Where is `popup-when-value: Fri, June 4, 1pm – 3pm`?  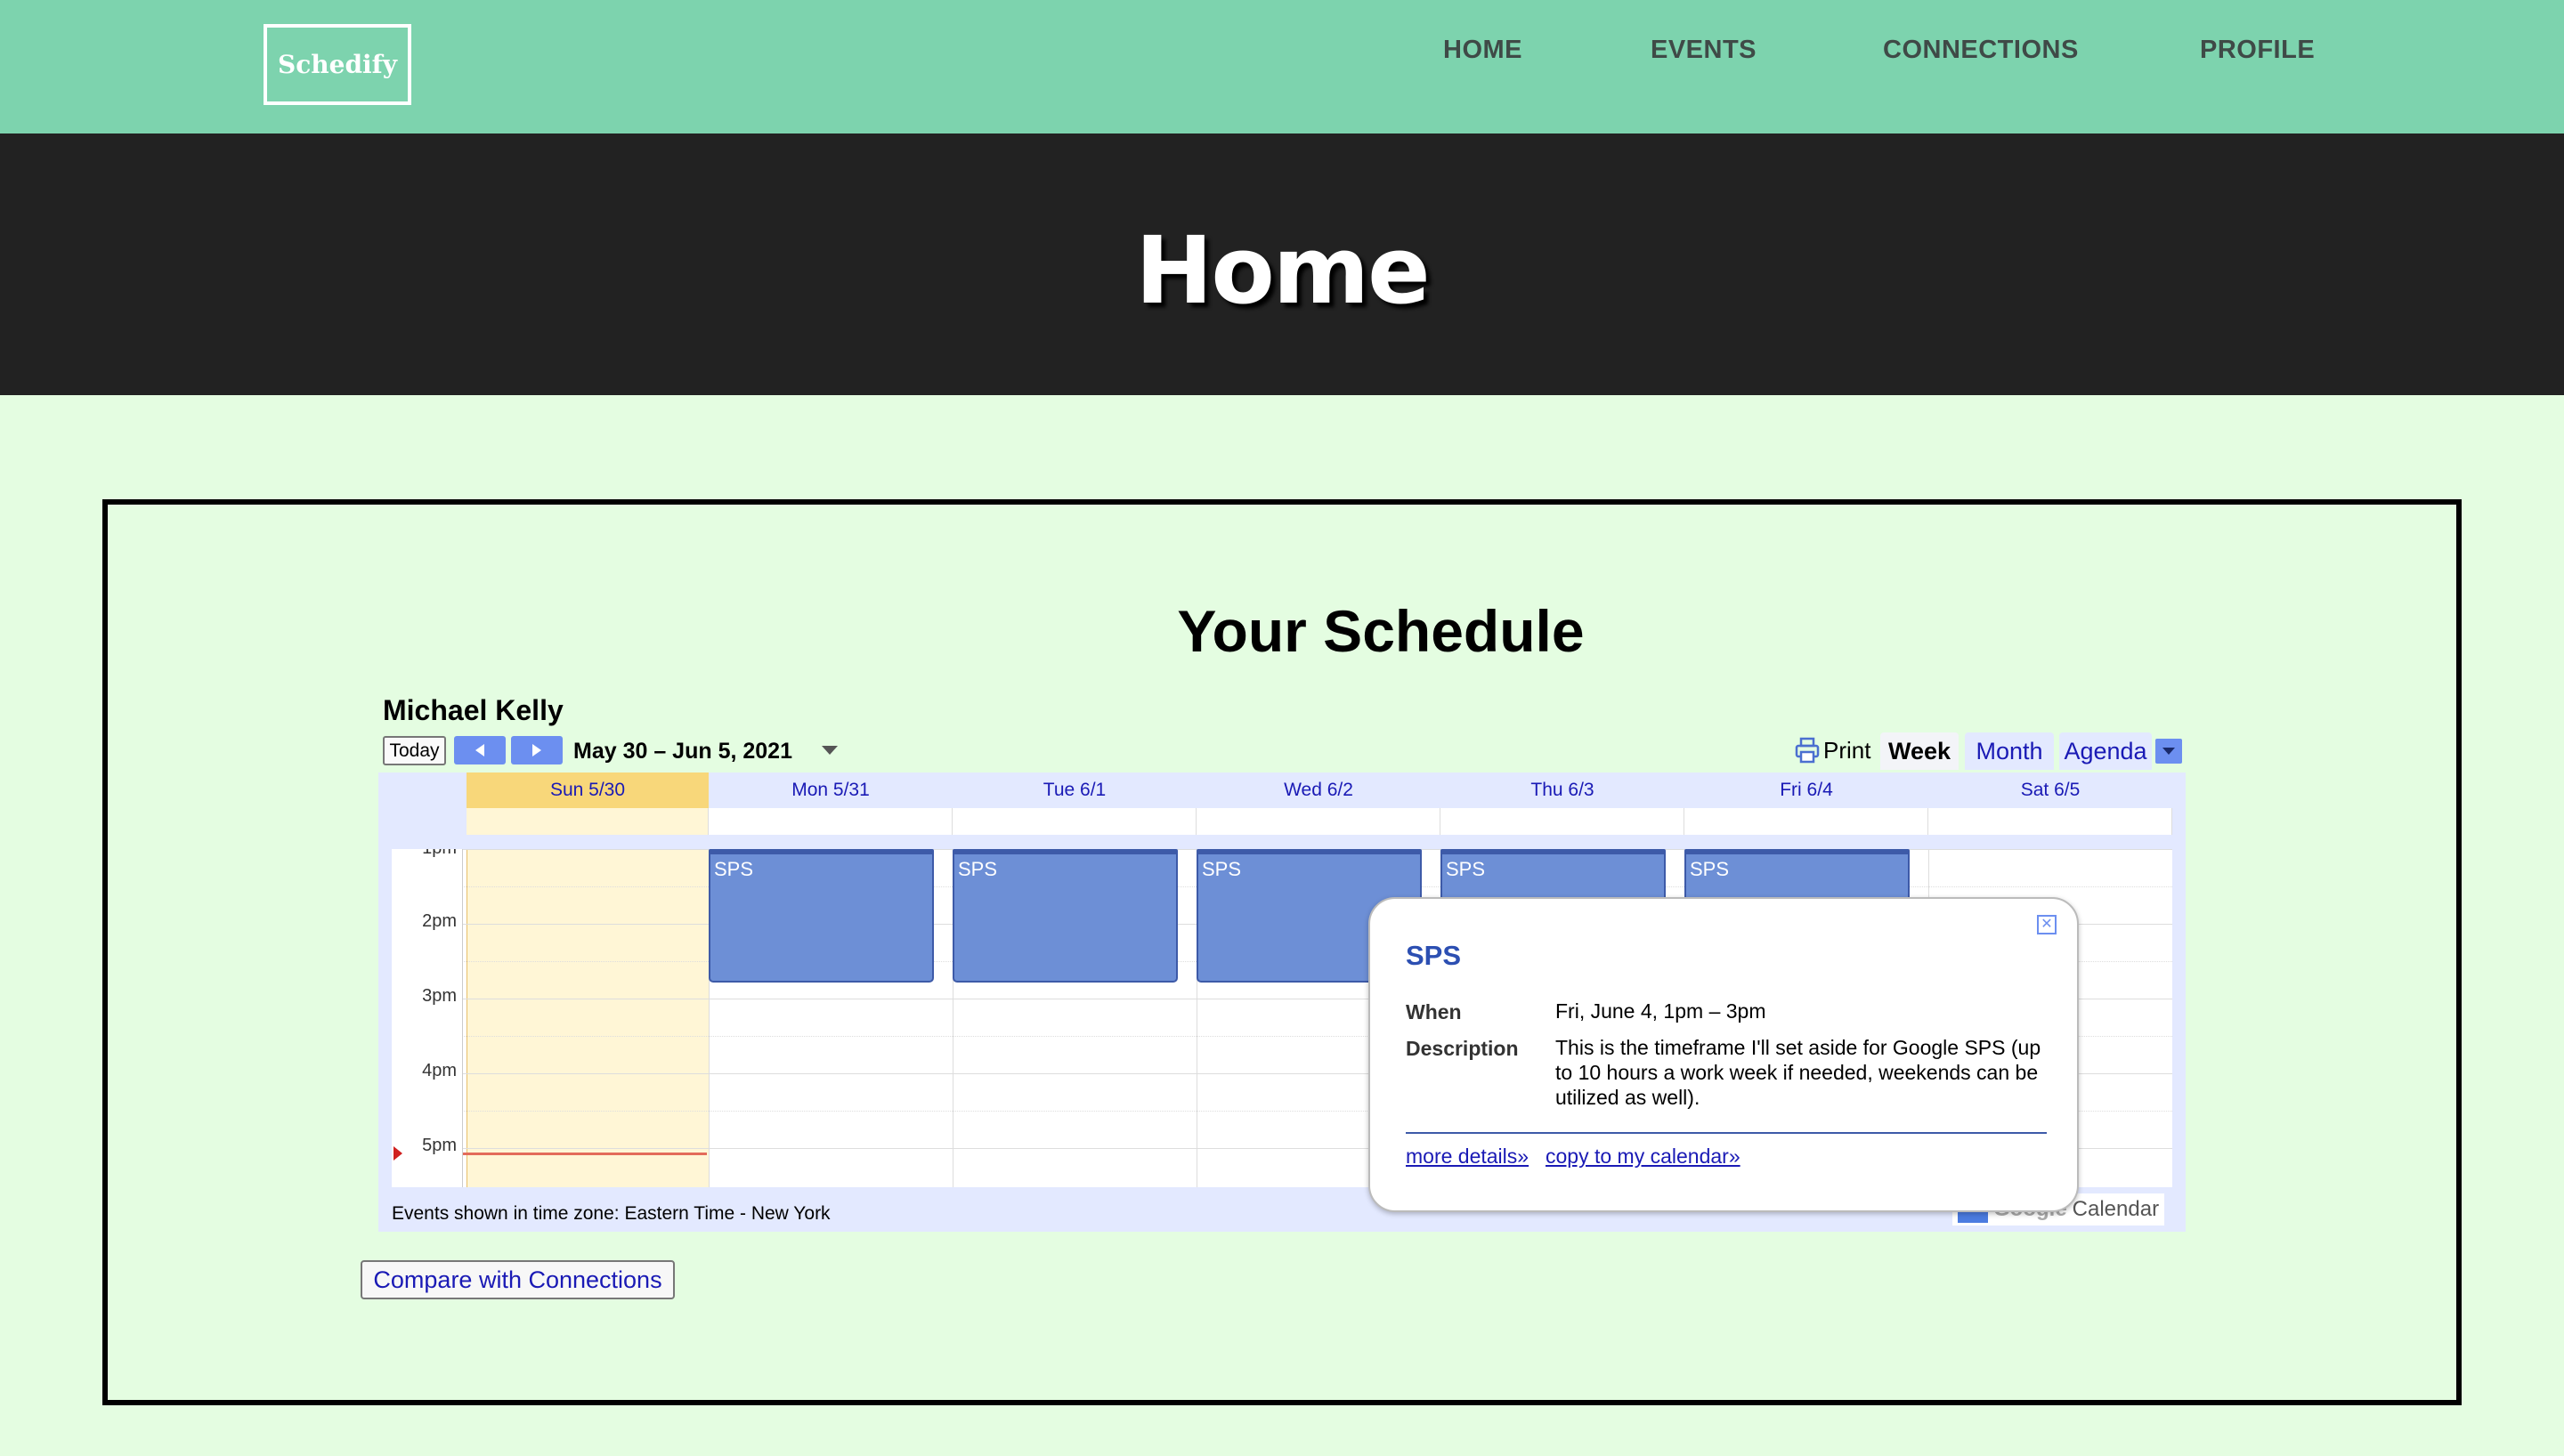
popup-when-value: Fri, June 4, 1pm – 3pm is located at coordinates (1660, 1011).